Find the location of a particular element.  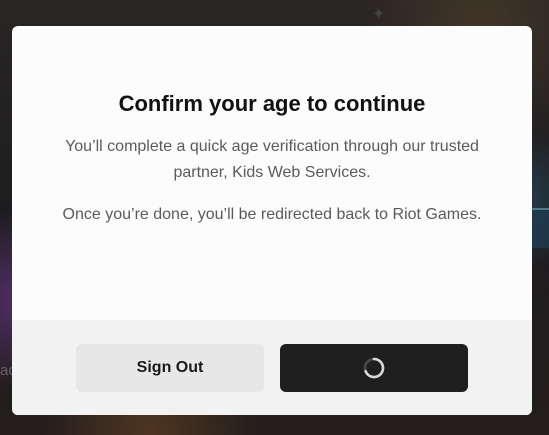

sparkle-icon: ✦ is located at coordinates (379, 13).